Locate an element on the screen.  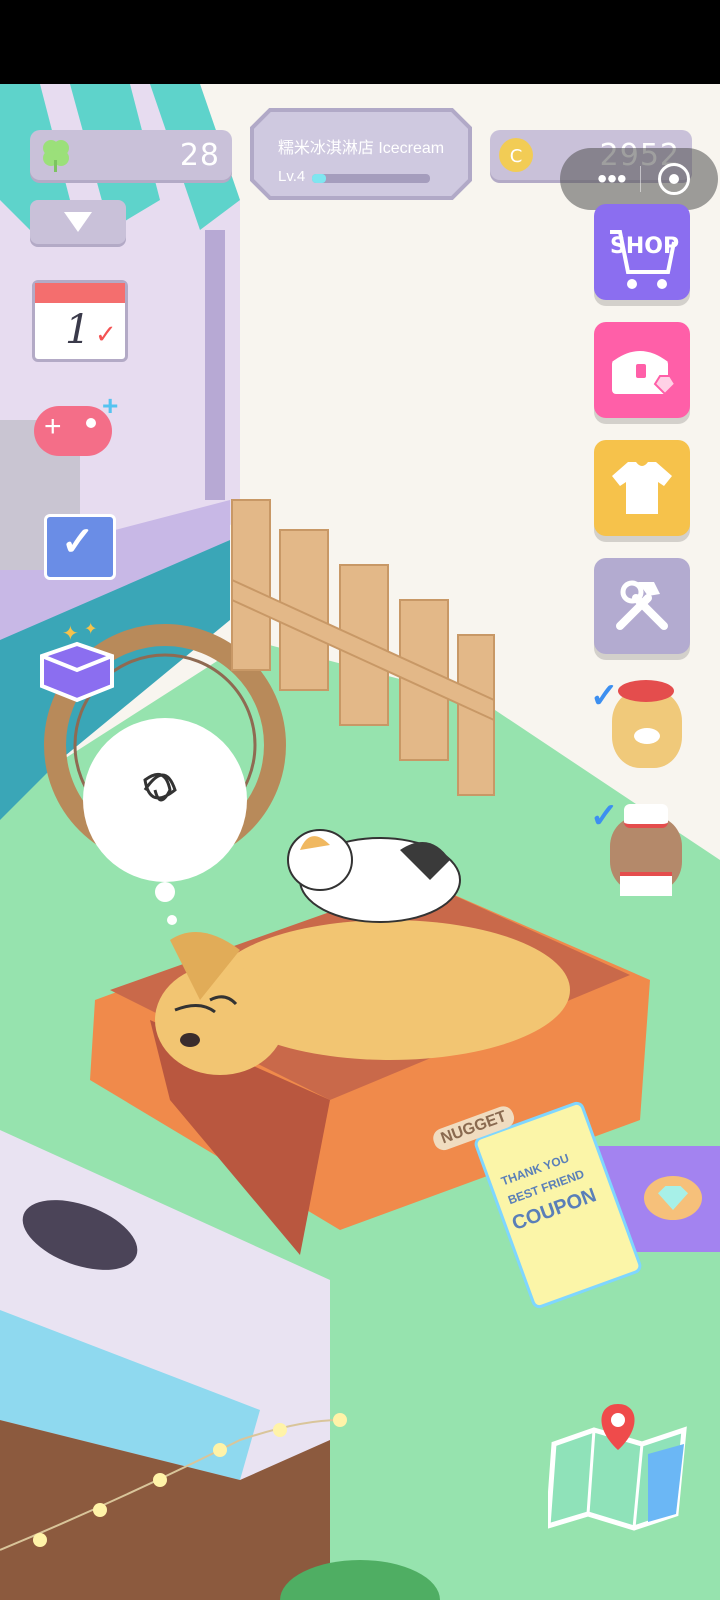
dropdown-button is located at coordinates (78, 222).